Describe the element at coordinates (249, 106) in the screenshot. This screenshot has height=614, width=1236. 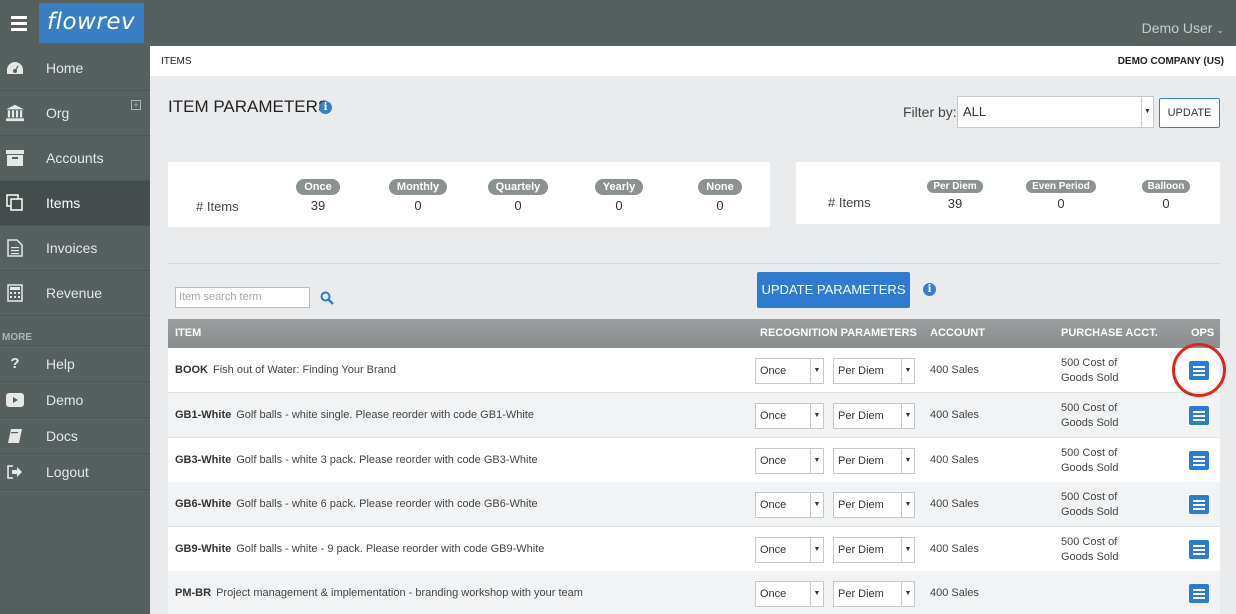
I see `page-title: ITEM PARAMETERS` at that location.